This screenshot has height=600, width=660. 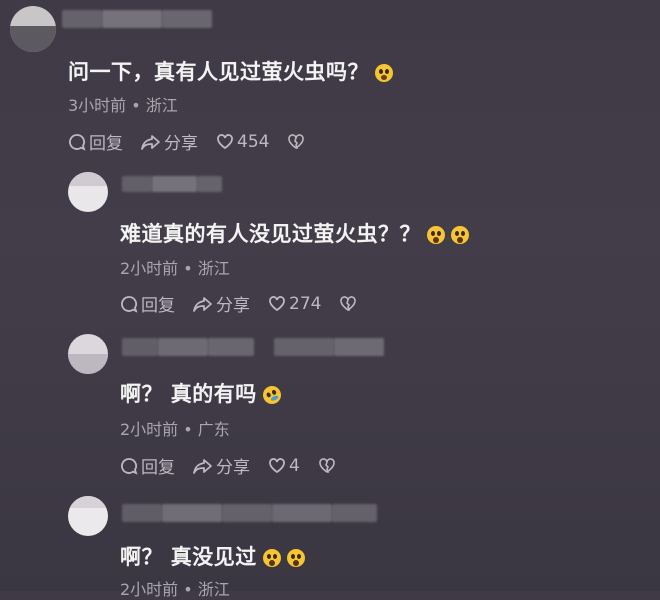 I want to click on comment-actions: 回复 分享 4, so click(x=238, y=465).